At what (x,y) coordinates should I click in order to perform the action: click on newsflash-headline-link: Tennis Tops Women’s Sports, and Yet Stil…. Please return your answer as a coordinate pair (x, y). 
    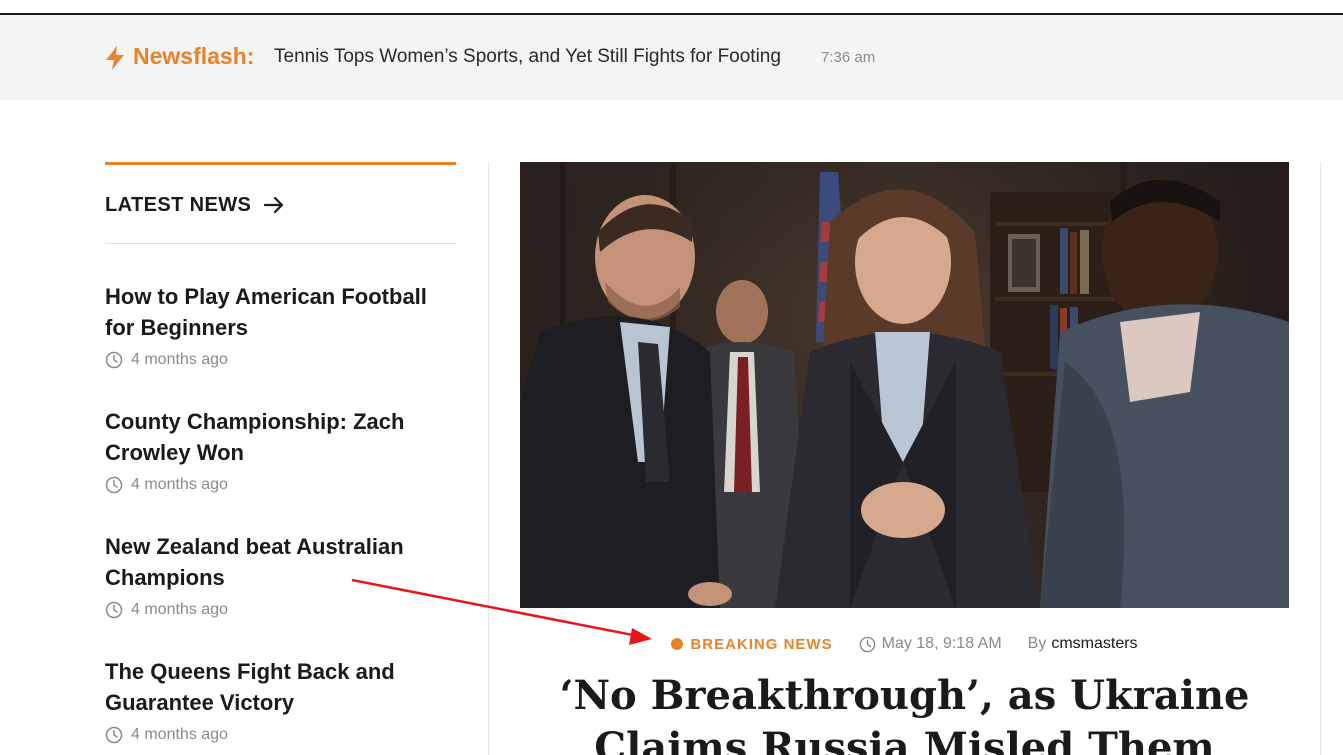
    Looking at the image, I should click on (527, 57).